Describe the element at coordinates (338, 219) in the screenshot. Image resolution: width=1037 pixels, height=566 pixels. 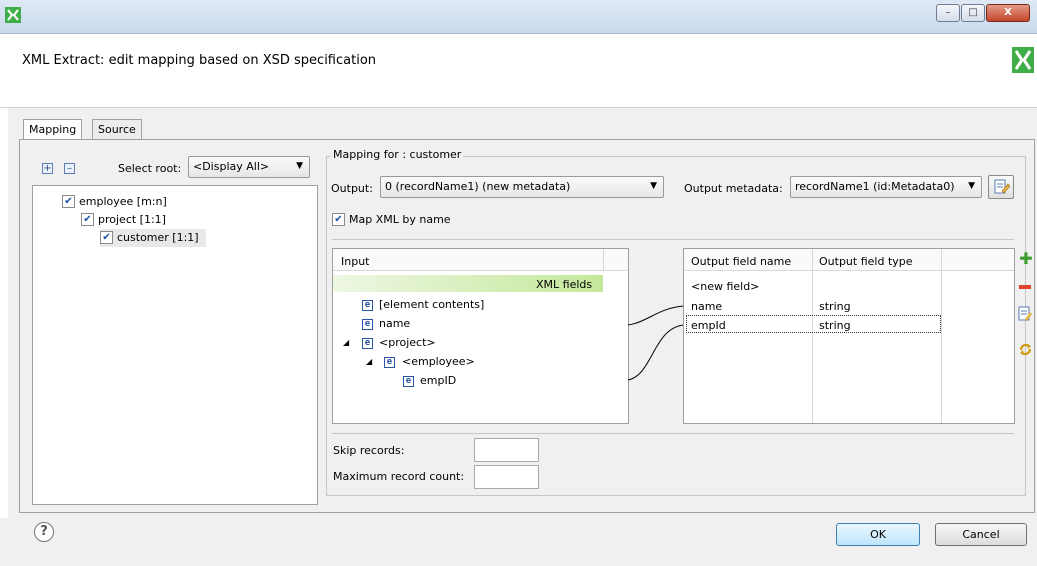
I see `map-by-name-checkbox: ✔` at that location.